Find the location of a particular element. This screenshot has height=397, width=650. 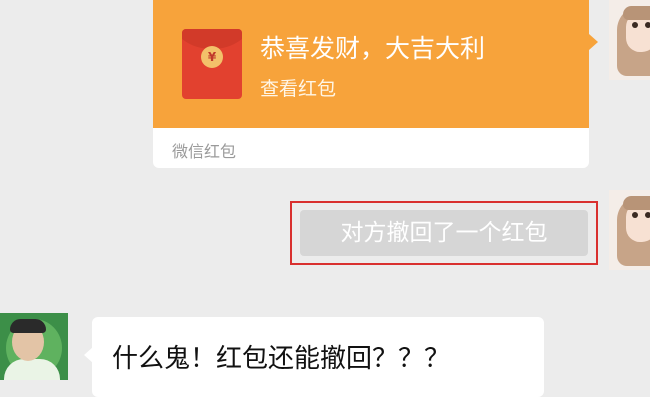

incoming-message-bubble: 什么鬼！红包还能撤回？？？ is located at coordinates (314, 357).